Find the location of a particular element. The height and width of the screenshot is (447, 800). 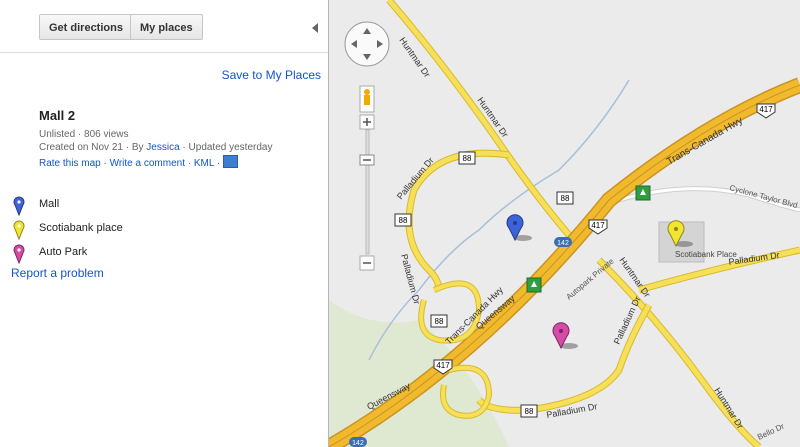

updated-text: · Updated yesterday is located at coordinates (227, 147).